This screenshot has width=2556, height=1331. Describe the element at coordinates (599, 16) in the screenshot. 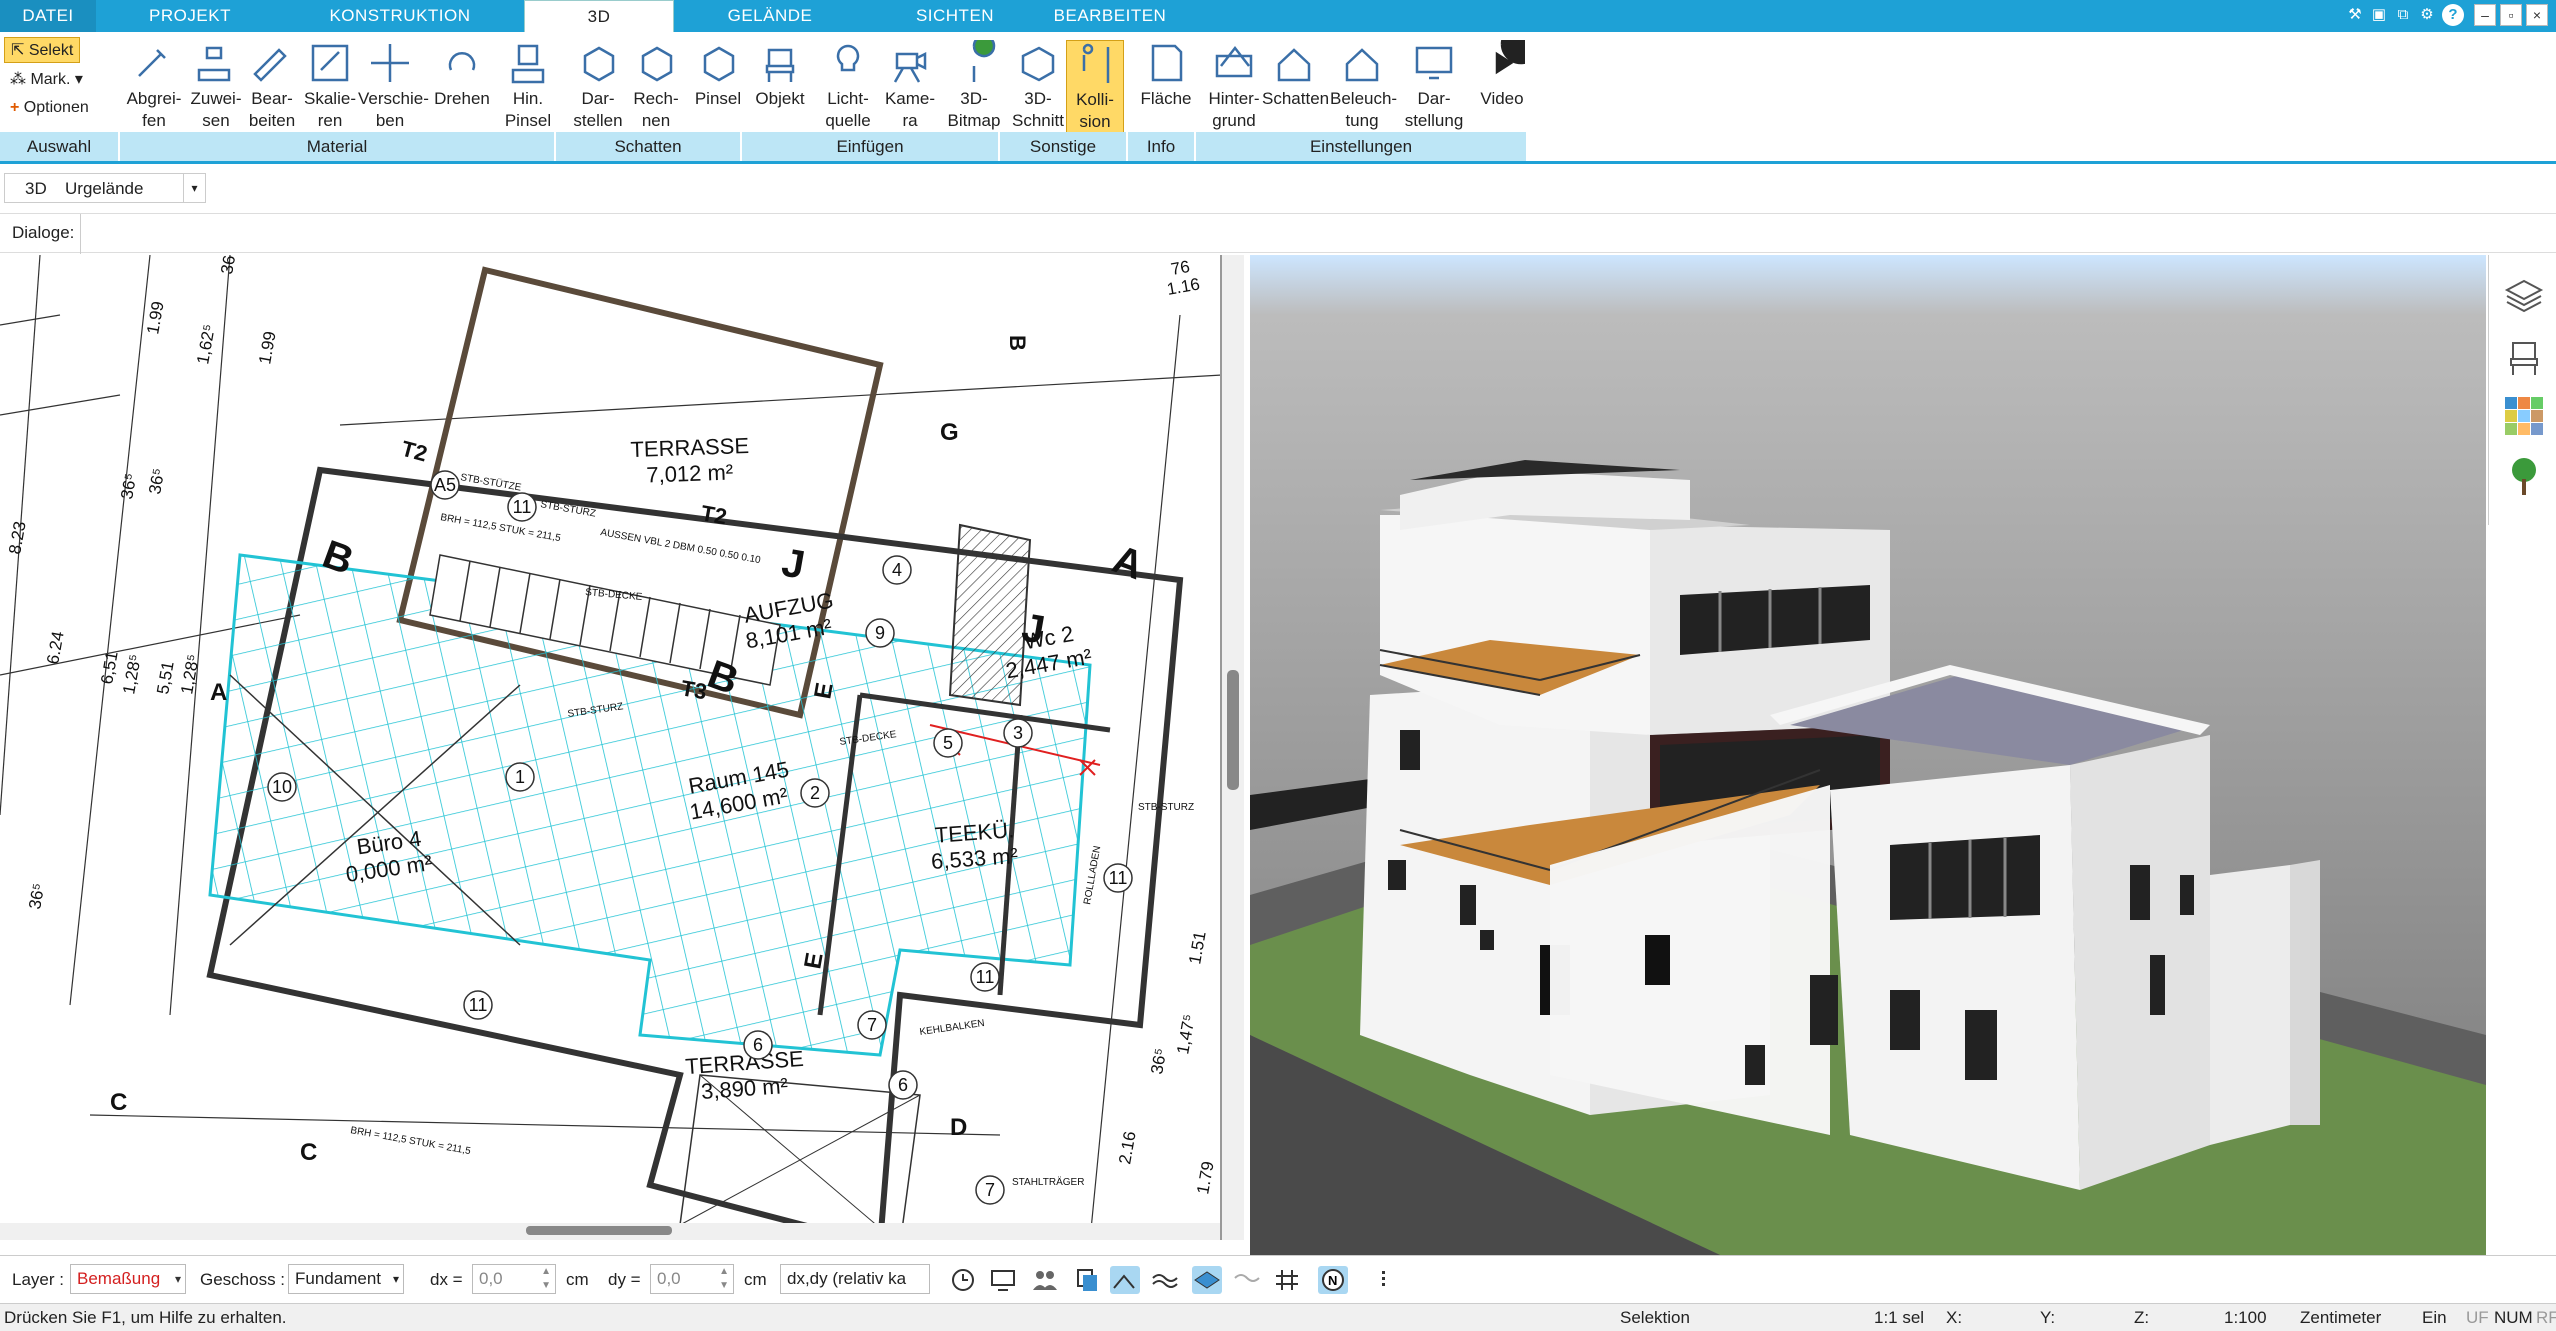

I see `tab-3d: 3D` at that location.